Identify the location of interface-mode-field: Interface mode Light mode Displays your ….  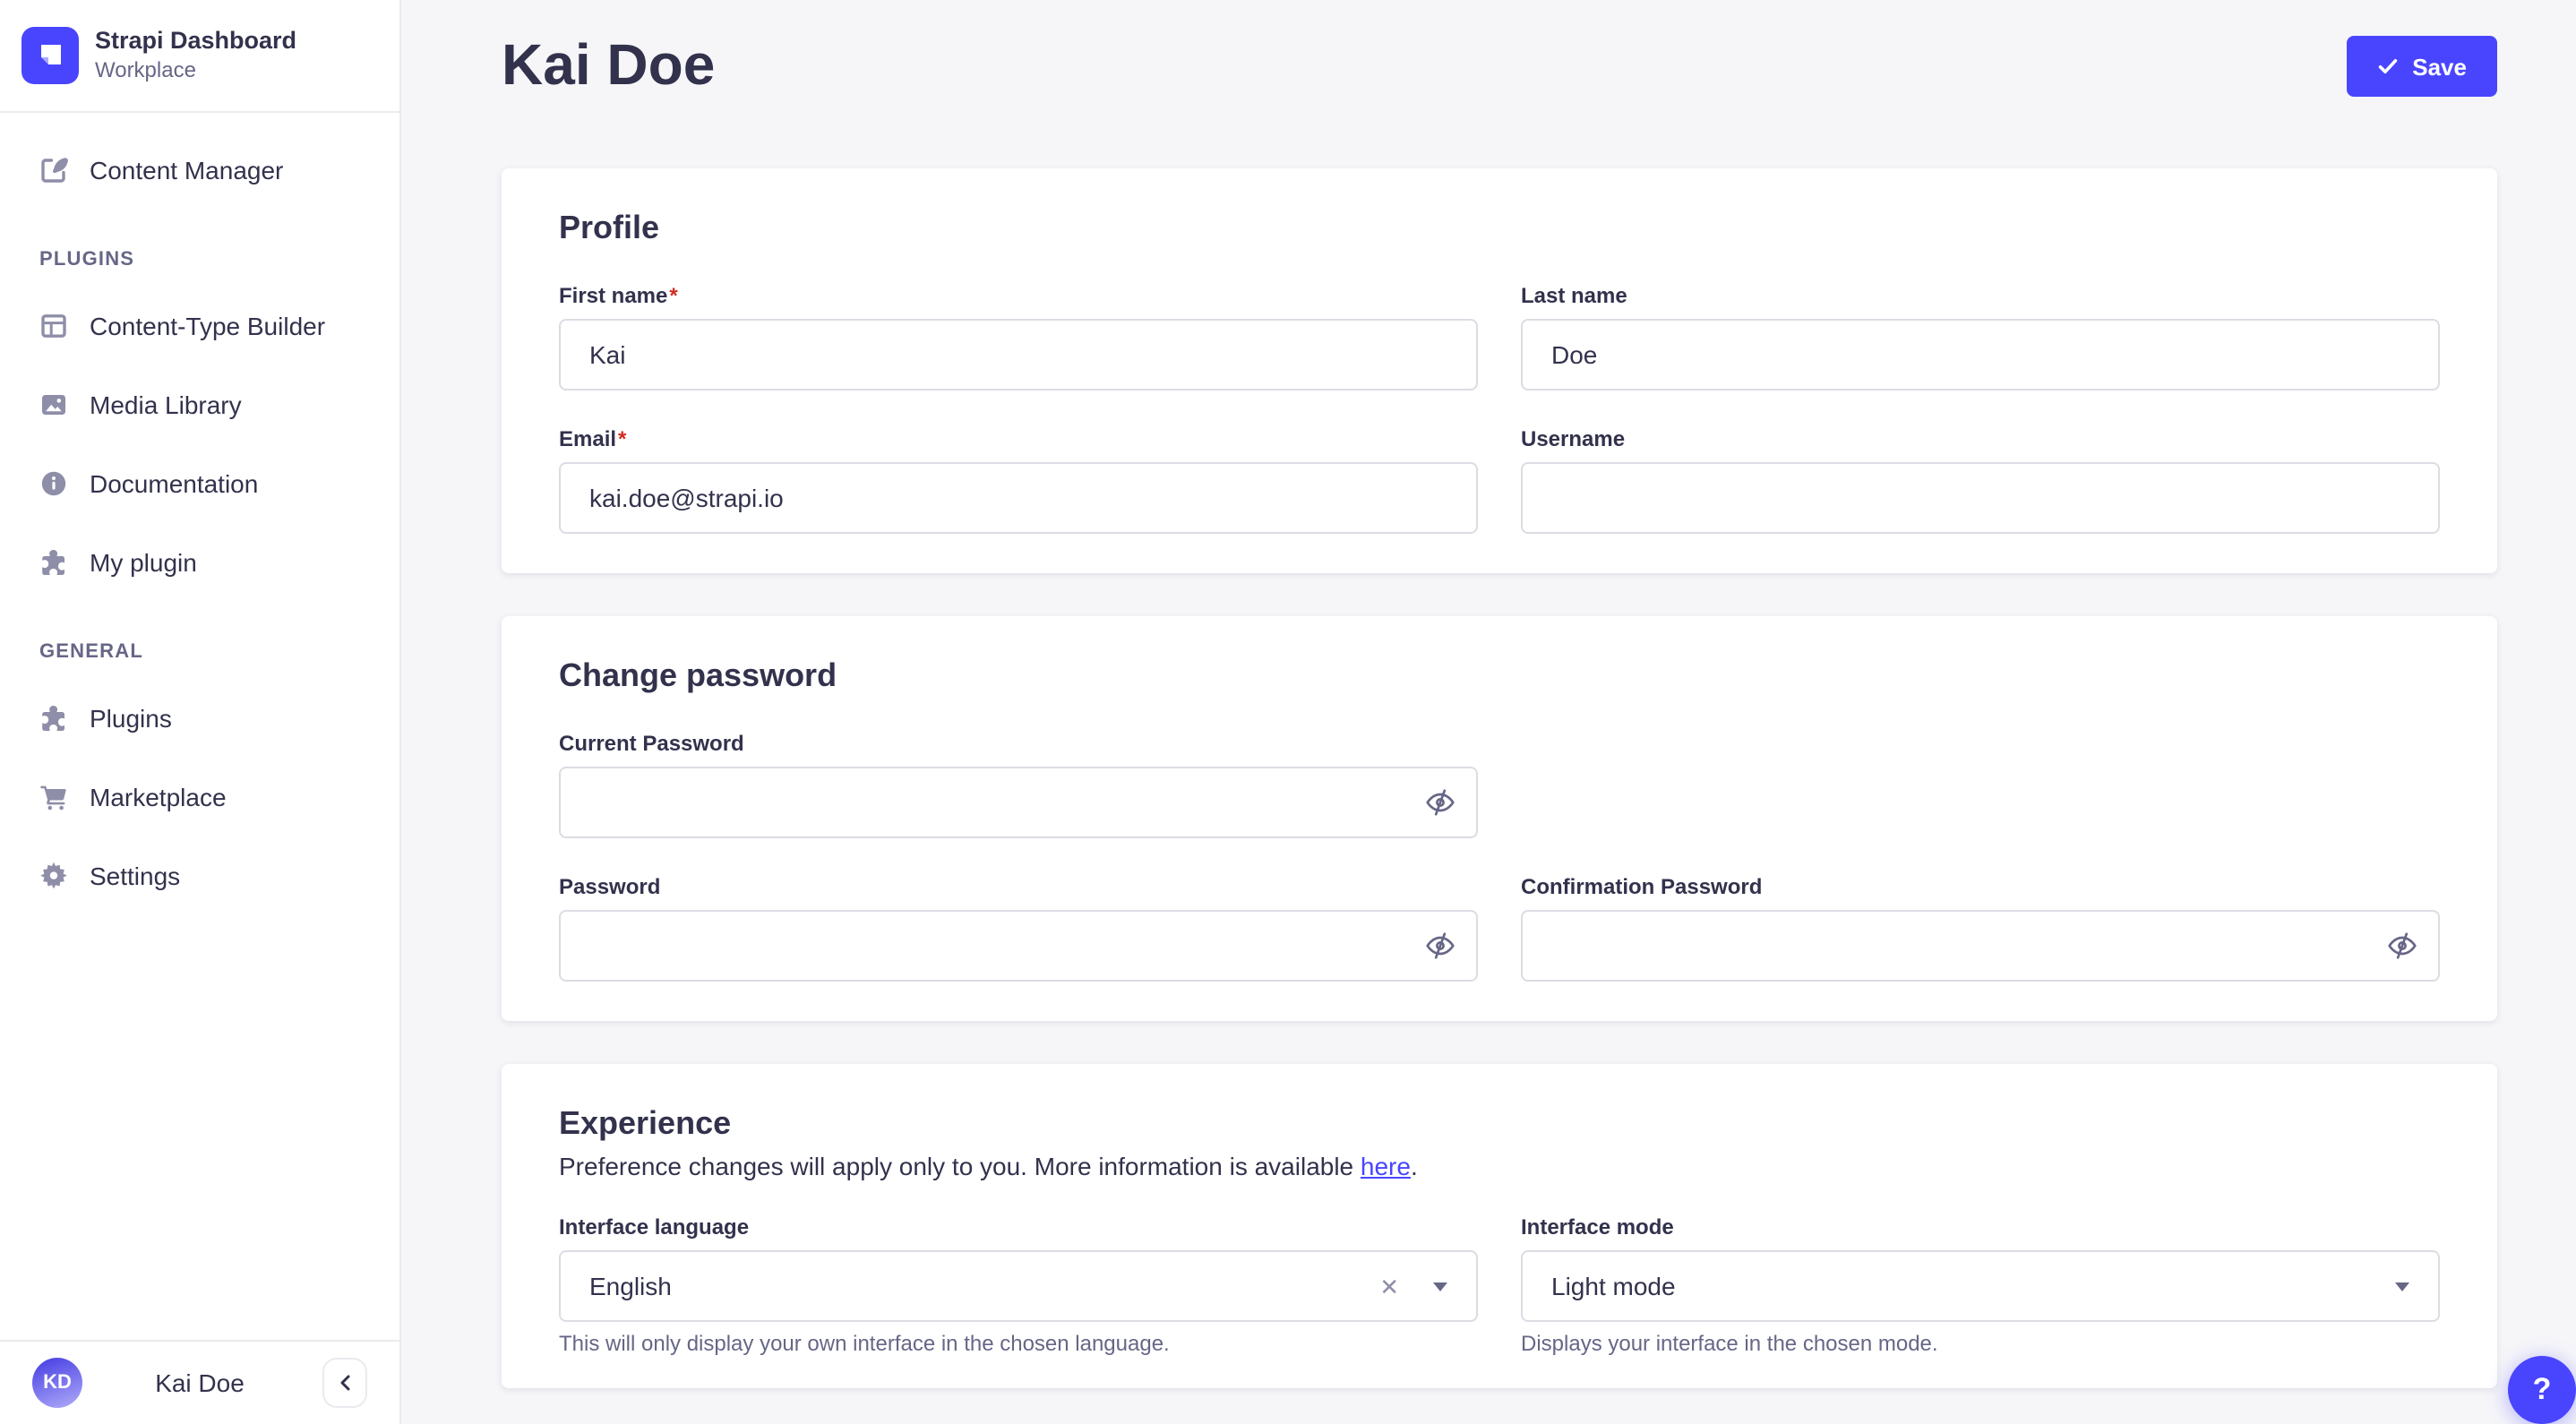
(1980, 1285).